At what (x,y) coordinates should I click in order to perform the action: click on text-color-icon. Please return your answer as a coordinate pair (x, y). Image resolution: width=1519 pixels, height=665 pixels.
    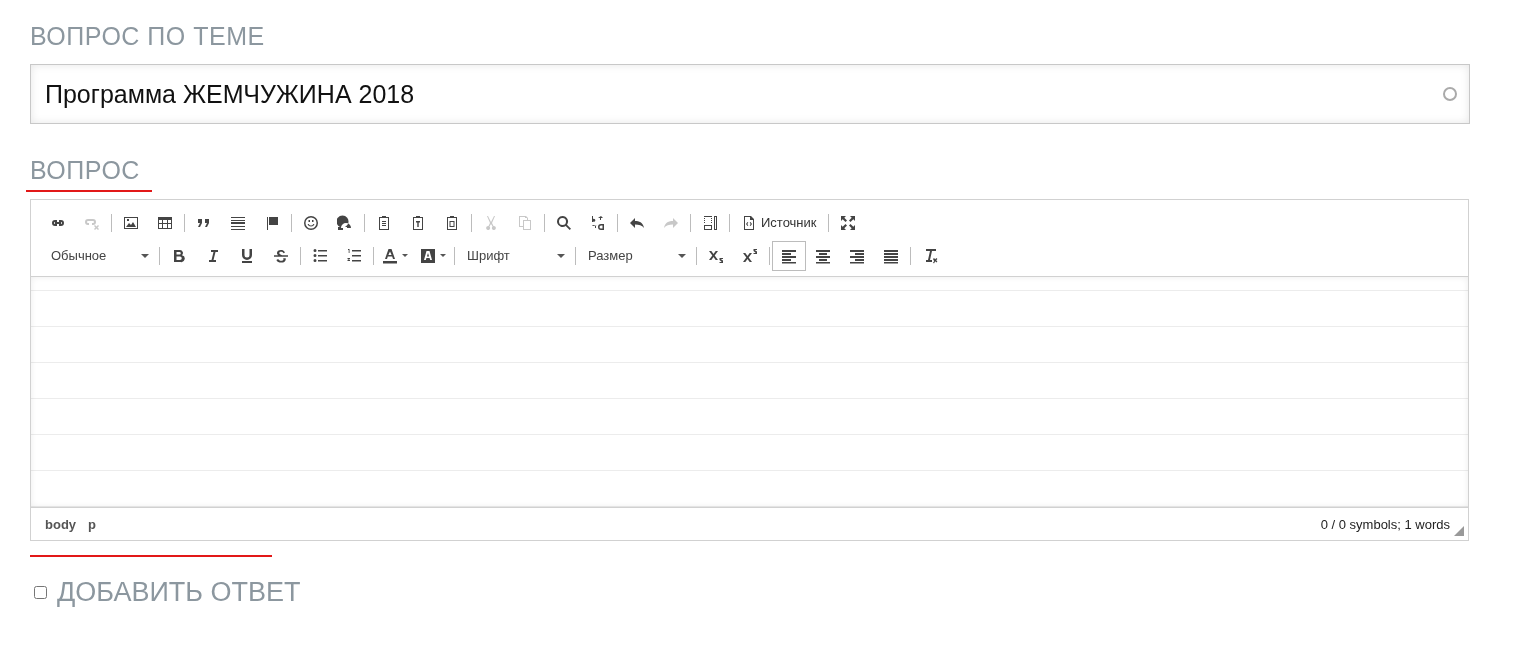
    Looking at the image, I should click on (390, 255).